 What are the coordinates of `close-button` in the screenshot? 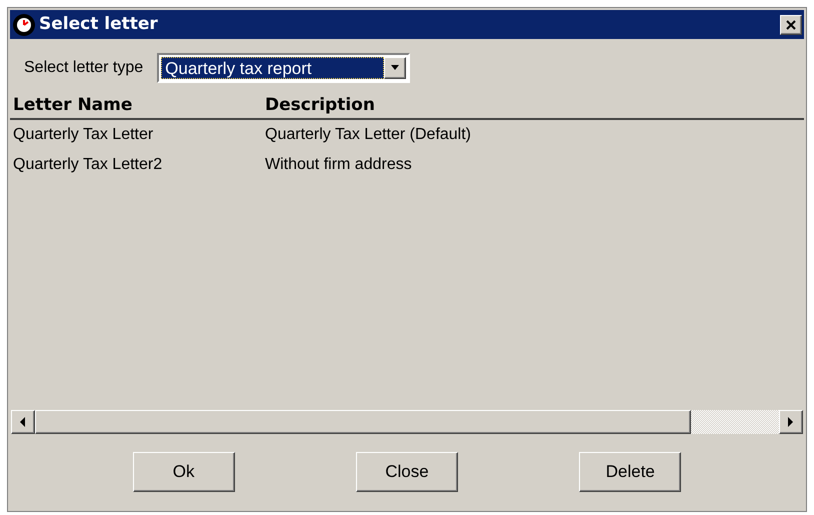 It's located at (791, 24).